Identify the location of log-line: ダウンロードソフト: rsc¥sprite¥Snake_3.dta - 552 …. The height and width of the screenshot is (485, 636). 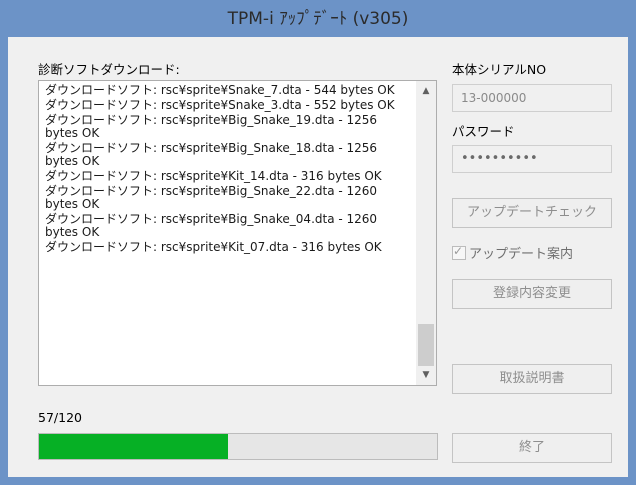
(220, 105).